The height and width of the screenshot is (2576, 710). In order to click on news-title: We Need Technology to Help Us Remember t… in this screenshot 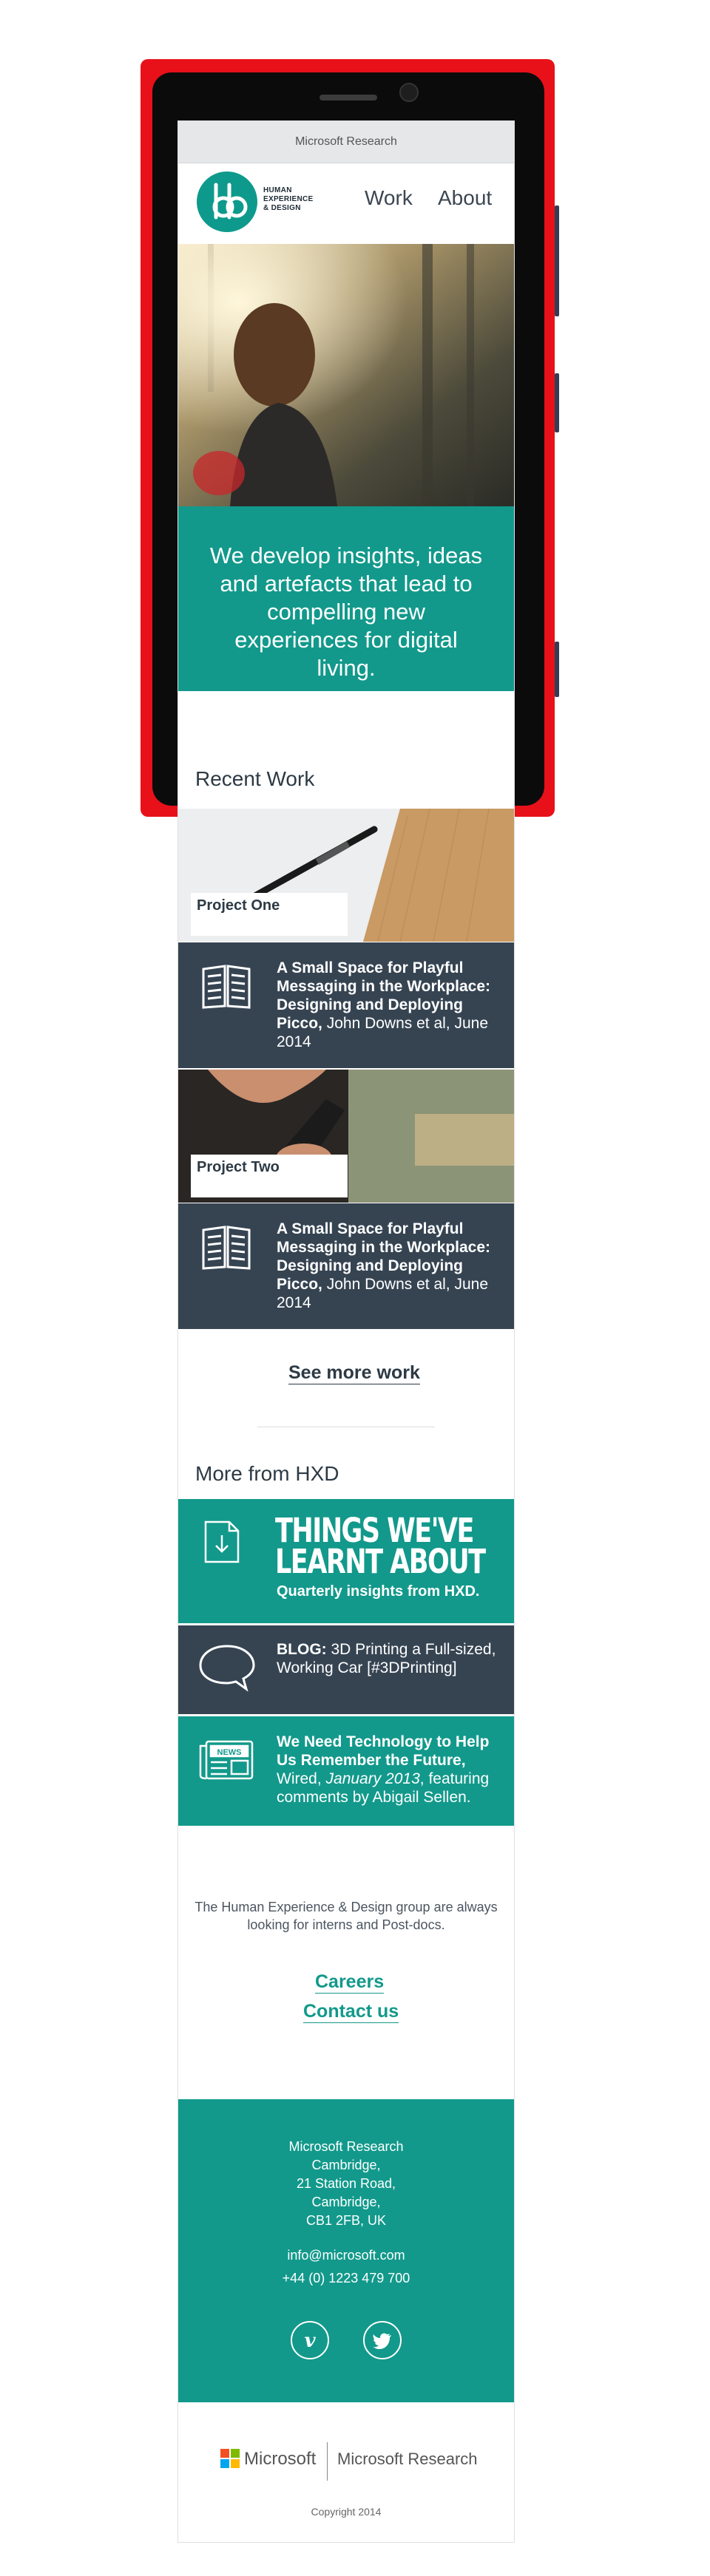, I will do `click(383, 1751)`.